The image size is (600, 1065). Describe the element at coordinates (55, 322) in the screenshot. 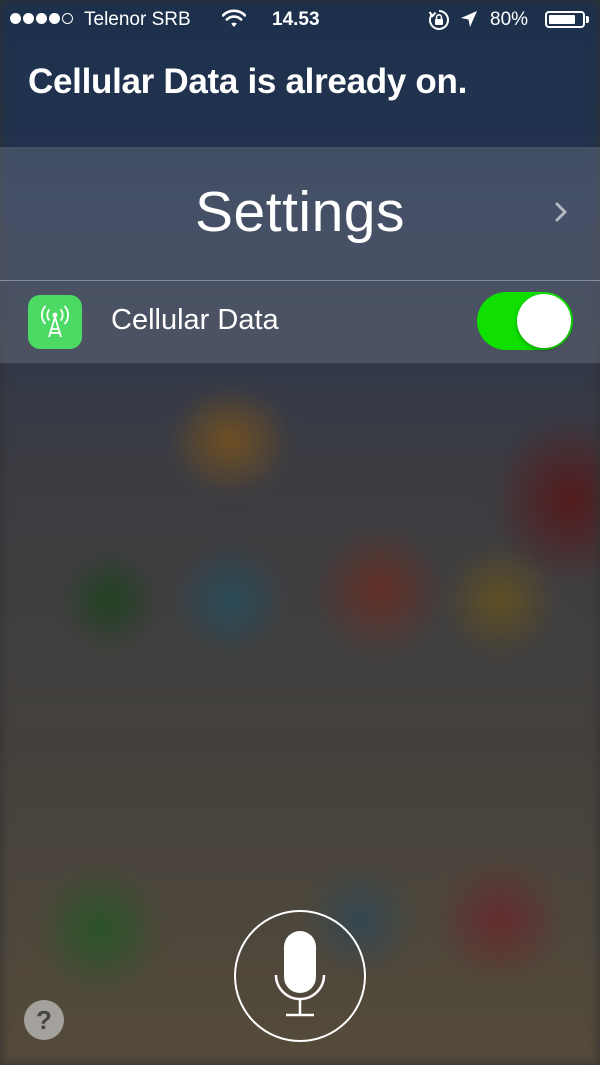

I see `cellular-antenna-icon` at that location.